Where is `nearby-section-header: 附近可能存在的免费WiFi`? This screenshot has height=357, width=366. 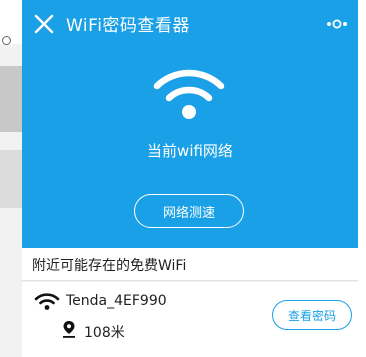
nearby-section-header: 附近可能存在的免费WiFi is located at coordinates (190, 264).